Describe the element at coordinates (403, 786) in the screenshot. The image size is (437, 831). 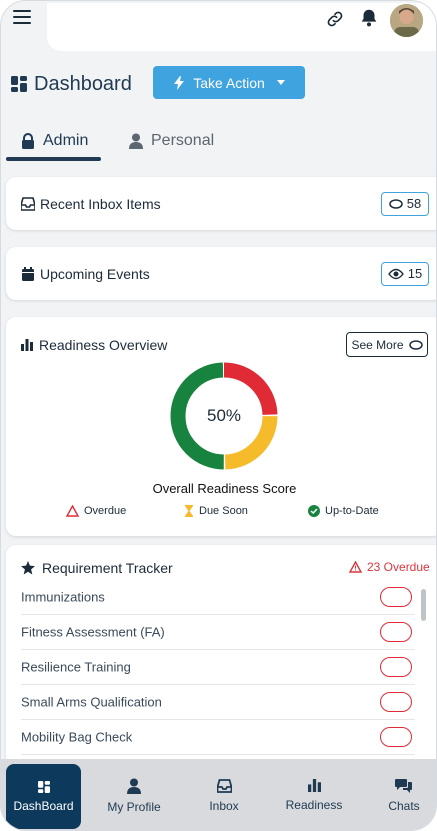
I see `chat-icon` at that location.